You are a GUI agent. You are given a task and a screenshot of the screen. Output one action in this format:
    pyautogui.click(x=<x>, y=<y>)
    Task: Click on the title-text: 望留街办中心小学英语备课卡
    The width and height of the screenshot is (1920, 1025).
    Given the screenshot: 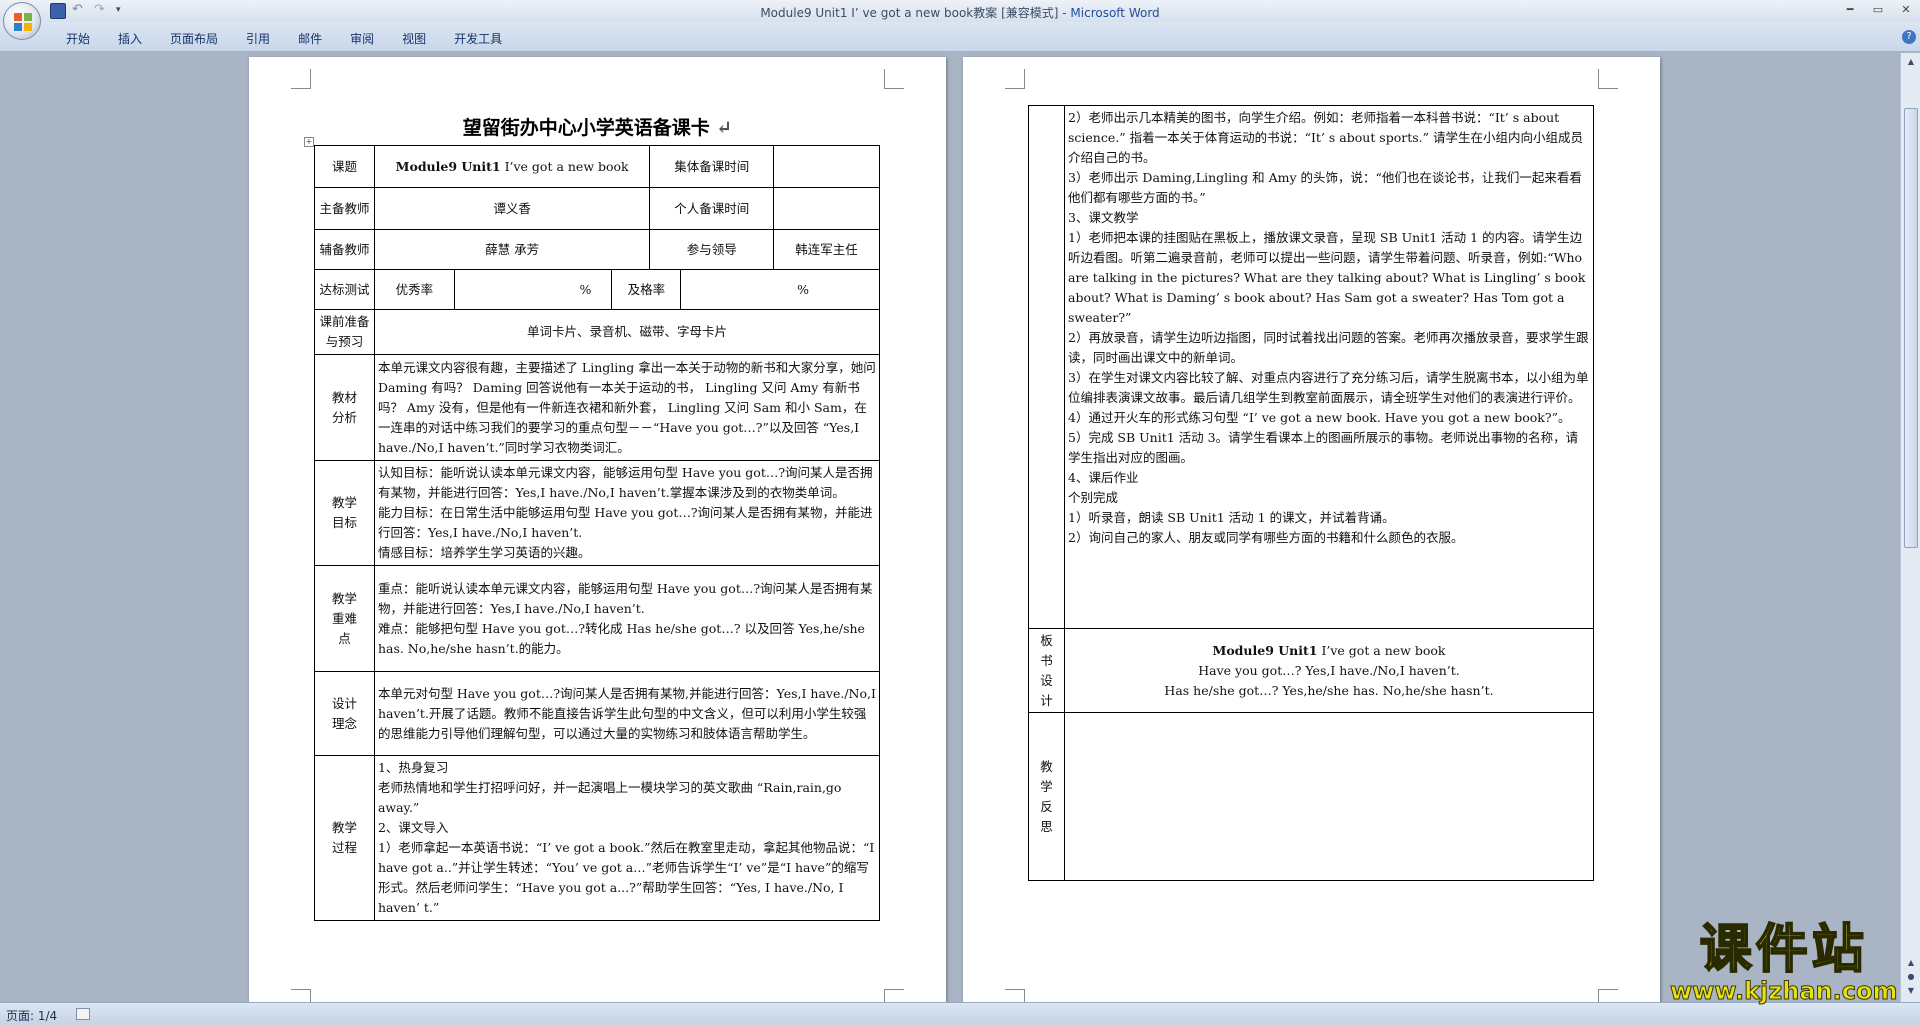 What is the action you would take?
    pyautogui.click(x=586, y=128)
    